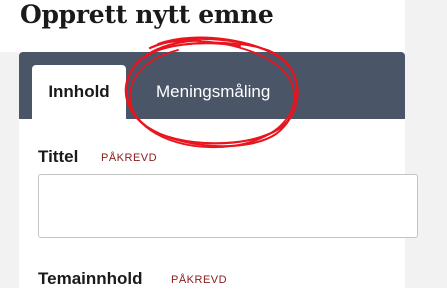 The image size is (447, 289). What do you see at coordinates (426, 144) in the screenshot?
I see `page-background-right` at bounding box center [426, 144].